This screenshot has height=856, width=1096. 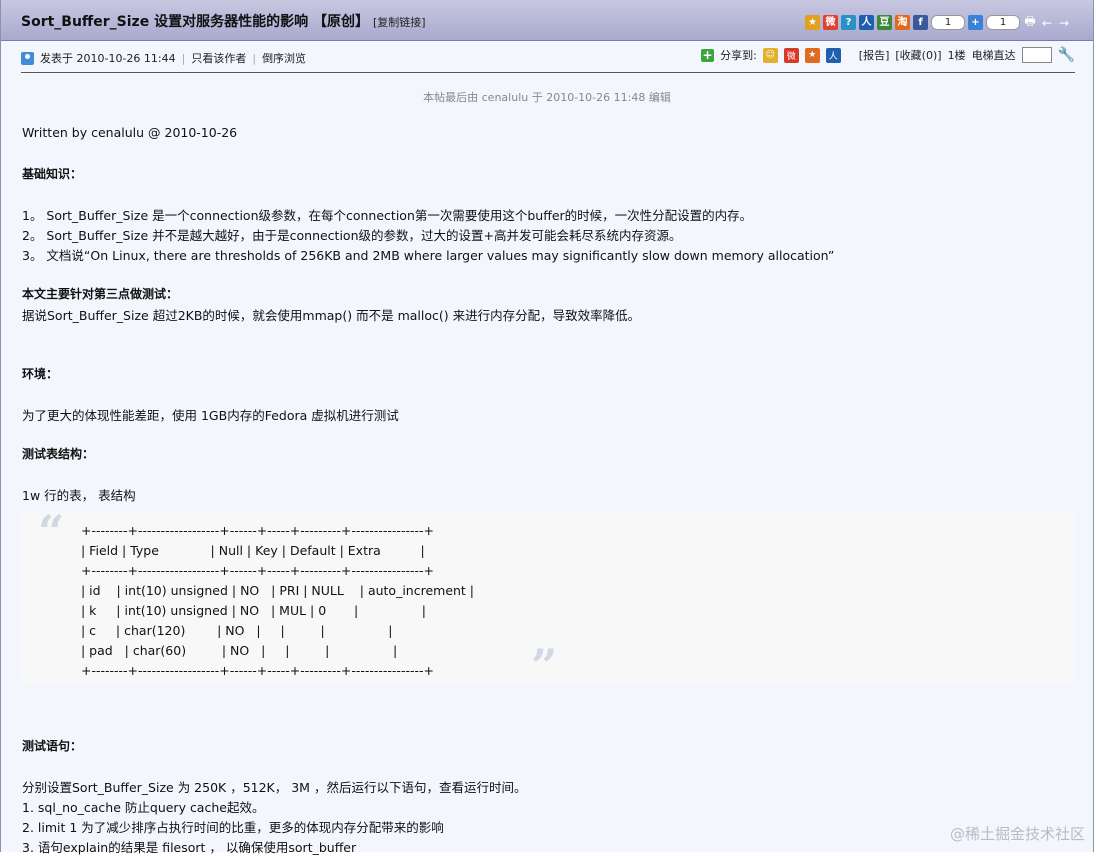 What do you see at coordinates (812, 55) in the screenshot?
I see `share-star-icon: ★` at bounding box center [812, 55].